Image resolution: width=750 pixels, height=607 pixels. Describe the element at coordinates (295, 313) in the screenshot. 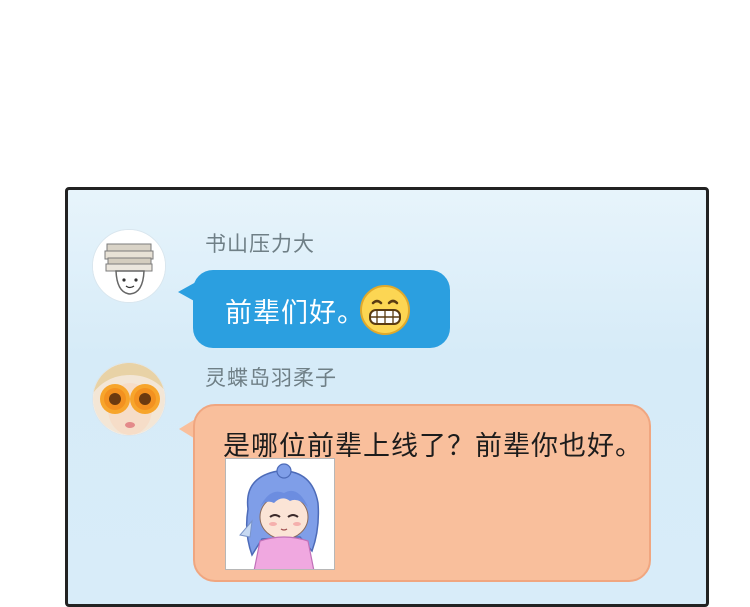

I see `message-text: 前辈们好。` at that location.